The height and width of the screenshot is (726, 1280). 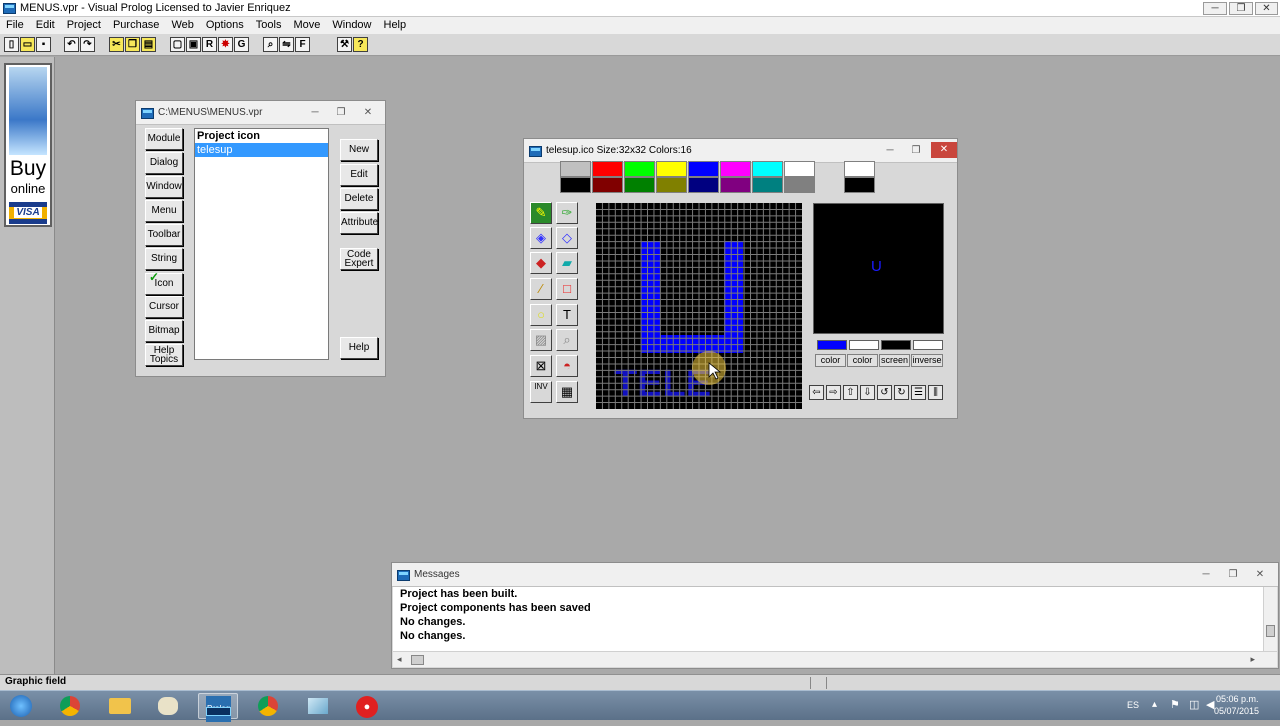 I want to click on fill-tool-icon: ◈, so click(x=541, y=238).